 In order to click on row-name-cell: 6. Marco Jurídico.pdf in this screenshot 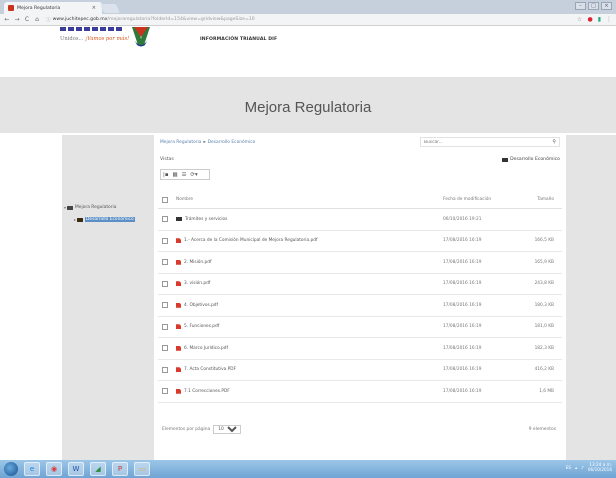, I will do `click(202, 348)`.